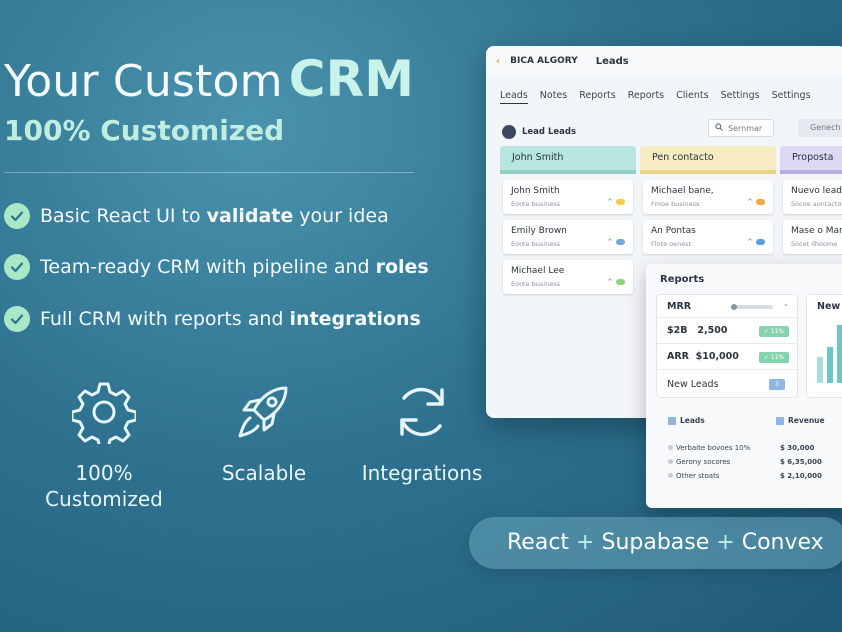  I want to click on lead-card-sub: Socoe aontacto, so click(816, 204).